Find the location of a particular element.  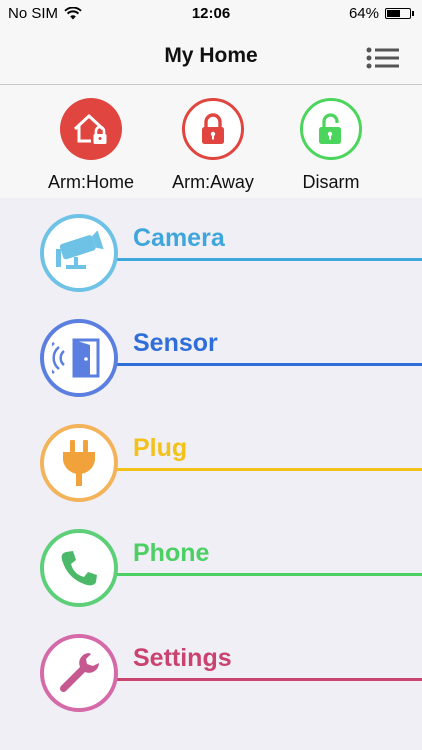

arm-home-circle is located at coordinates (91, 129).